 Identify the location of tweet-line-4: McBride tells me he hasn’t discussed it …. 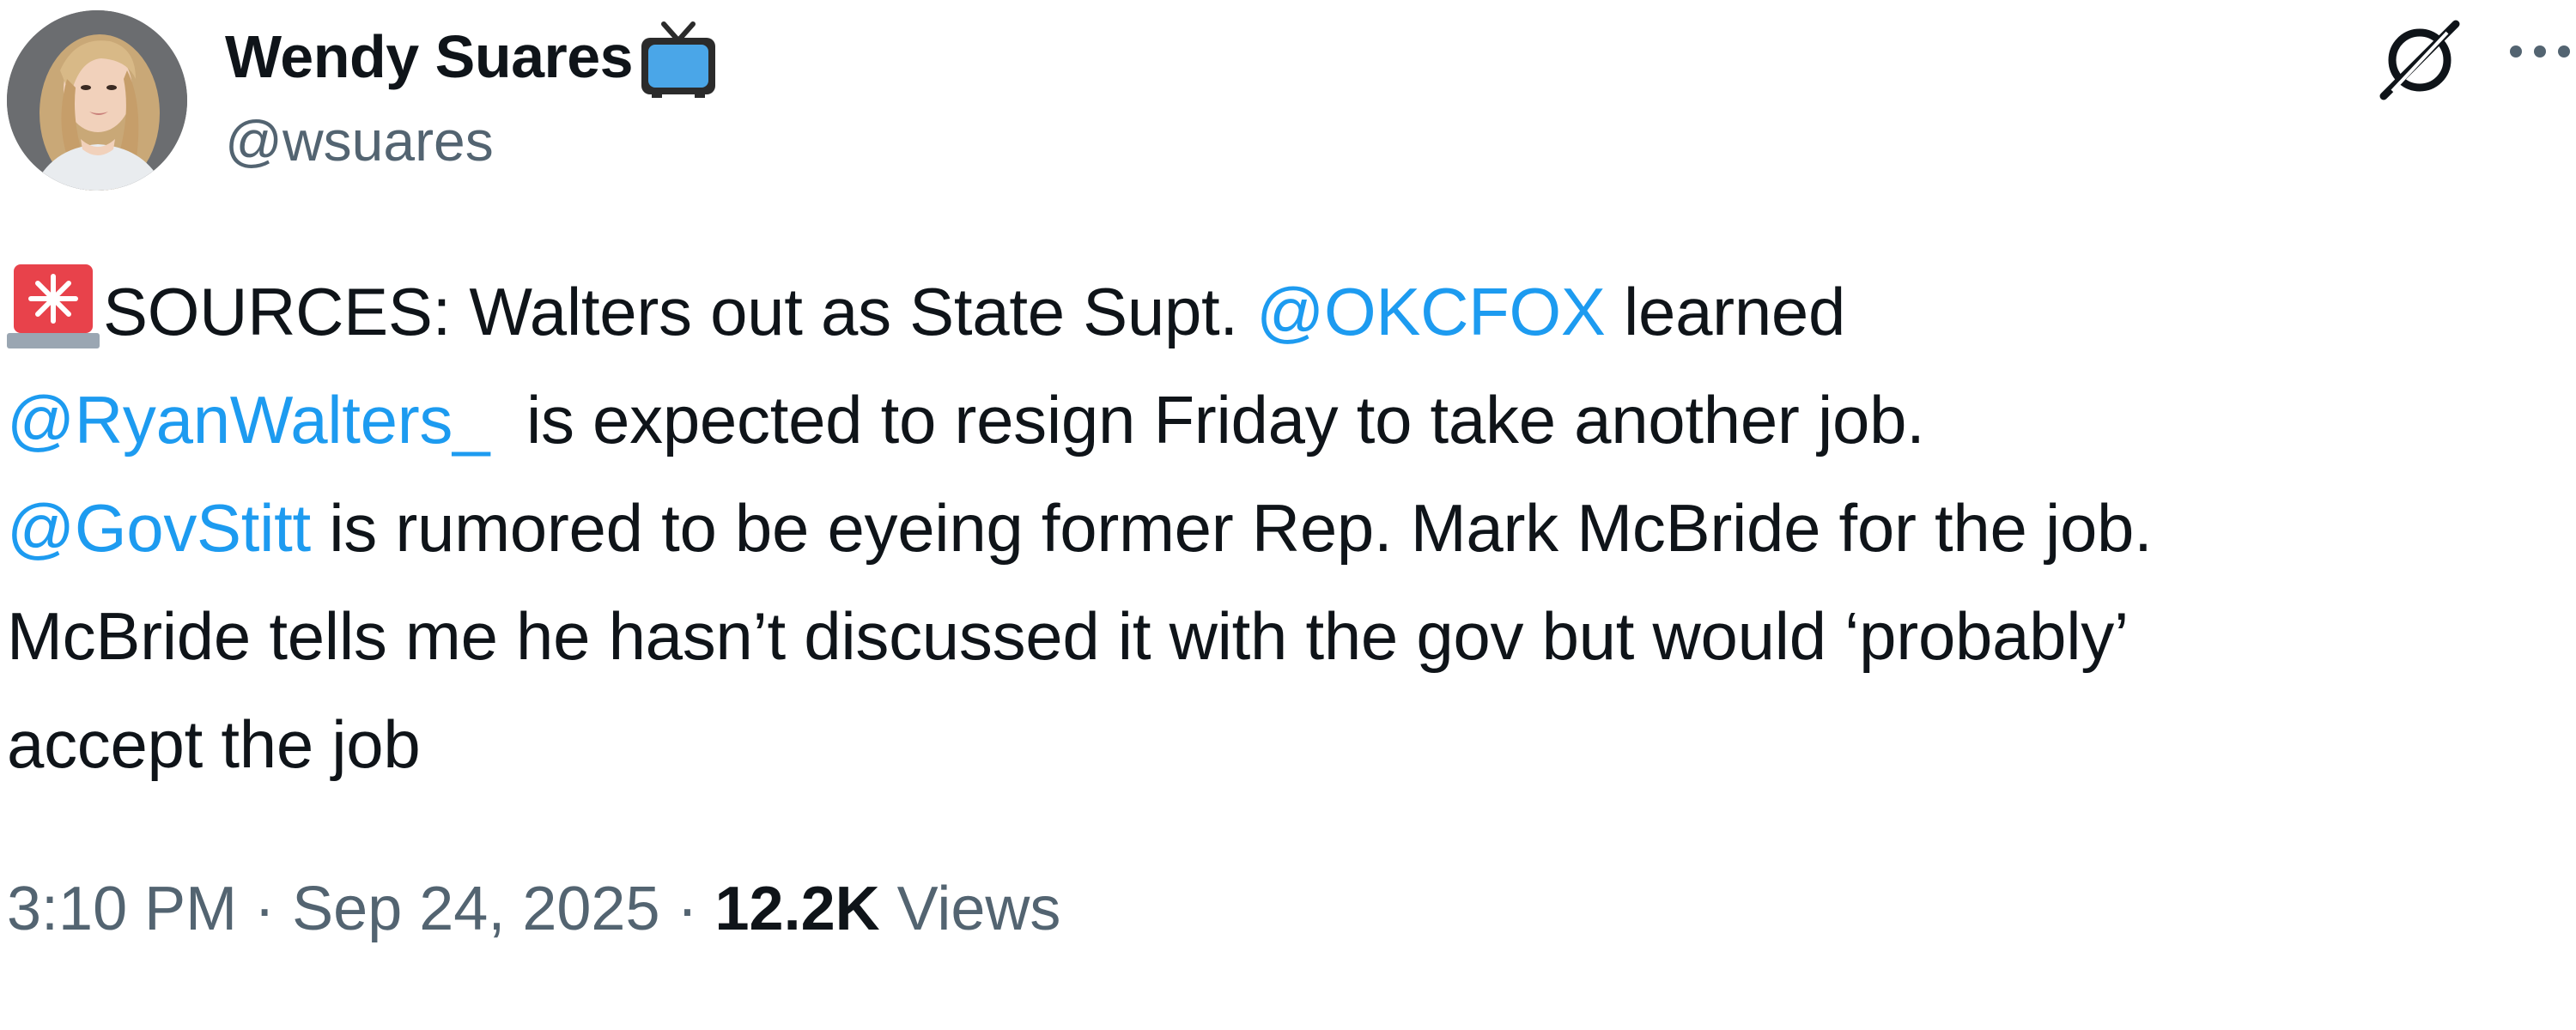
(1068, 636).